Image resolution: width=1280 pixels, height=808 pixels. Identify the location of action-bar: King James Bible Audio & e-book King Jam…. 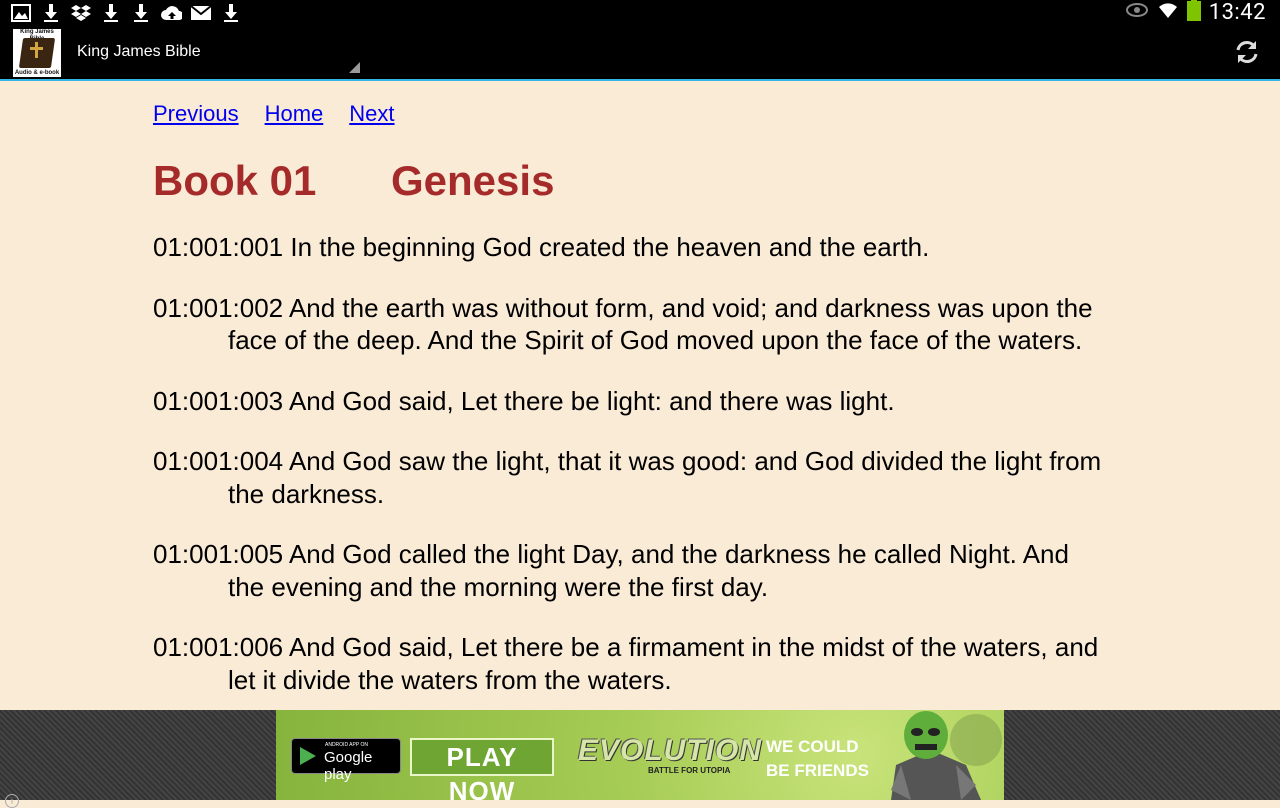
(640, 53).